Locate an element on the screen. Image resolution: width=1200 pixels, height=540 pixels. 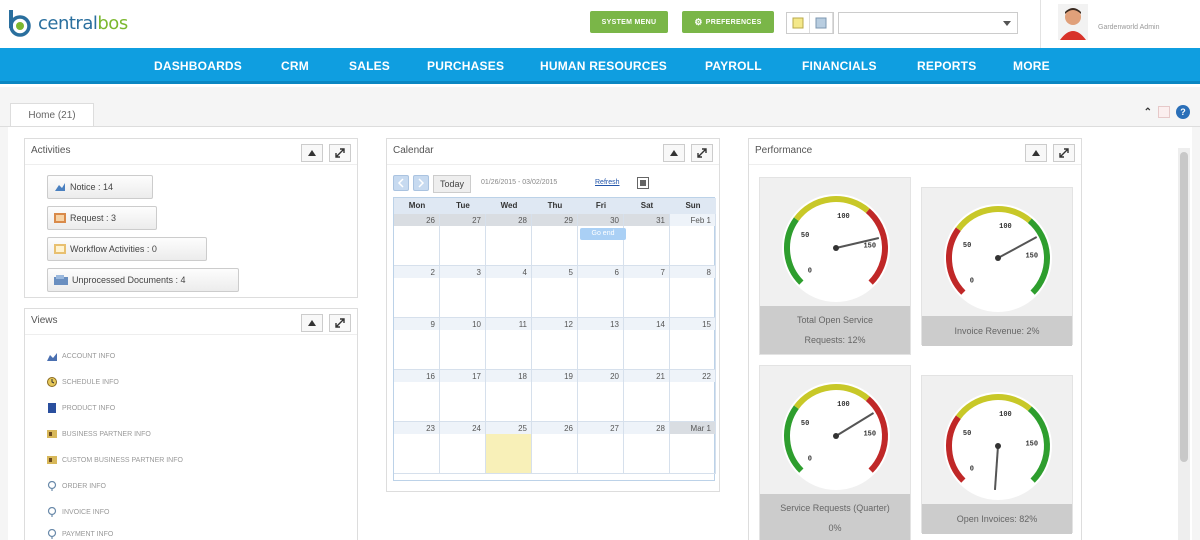
calendar-day-cell: 23 is located at coordinates (417, 448).